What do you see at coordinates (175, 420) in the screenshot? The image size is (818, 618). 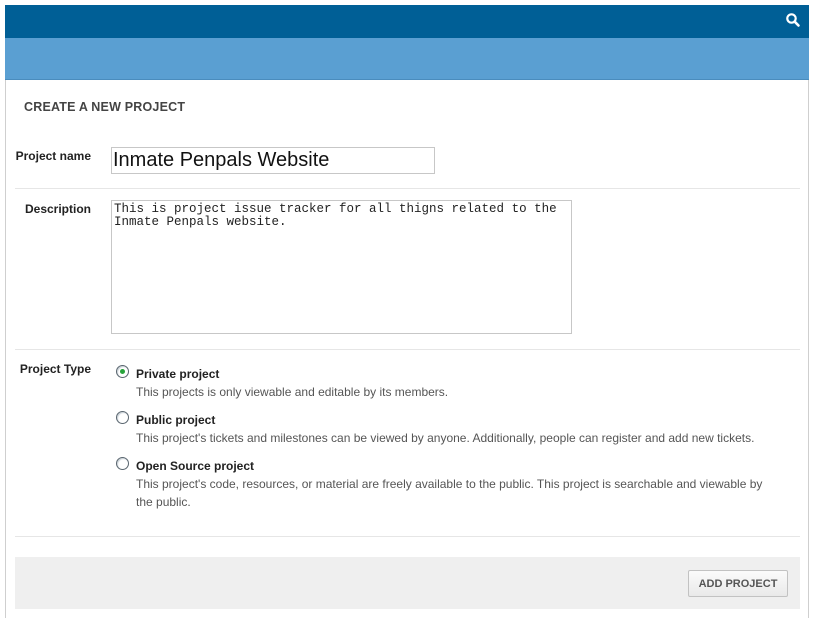 I see `public-project-label: Public project` at bounding box center [175, 420].